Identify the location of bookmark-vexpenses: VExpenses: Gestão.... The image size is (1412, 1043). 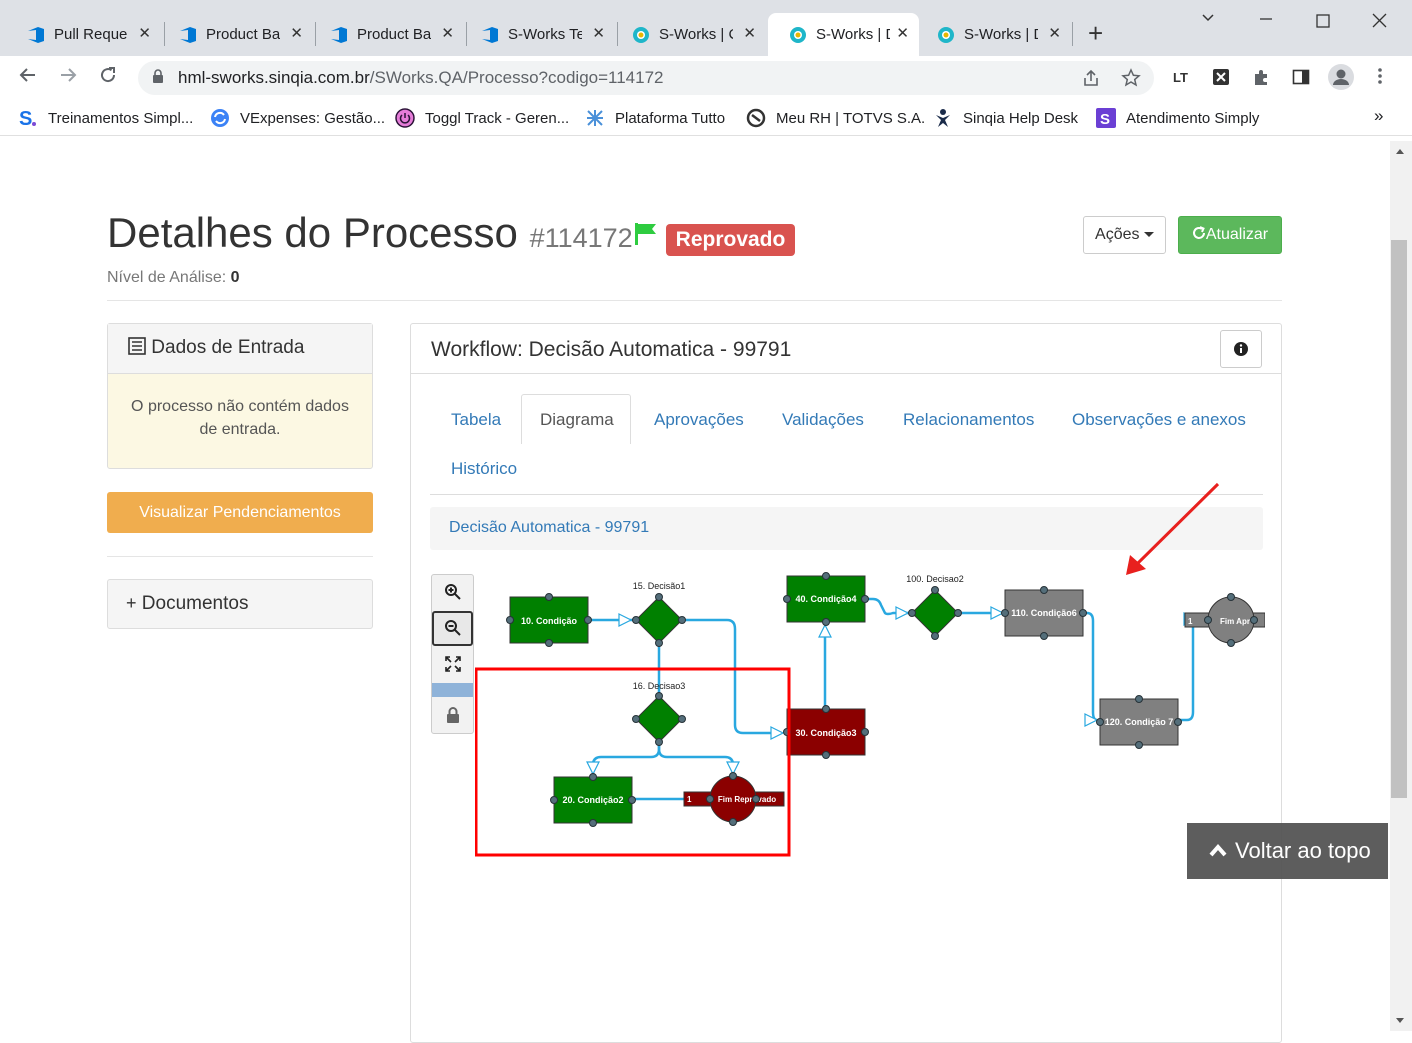
(297, 118).